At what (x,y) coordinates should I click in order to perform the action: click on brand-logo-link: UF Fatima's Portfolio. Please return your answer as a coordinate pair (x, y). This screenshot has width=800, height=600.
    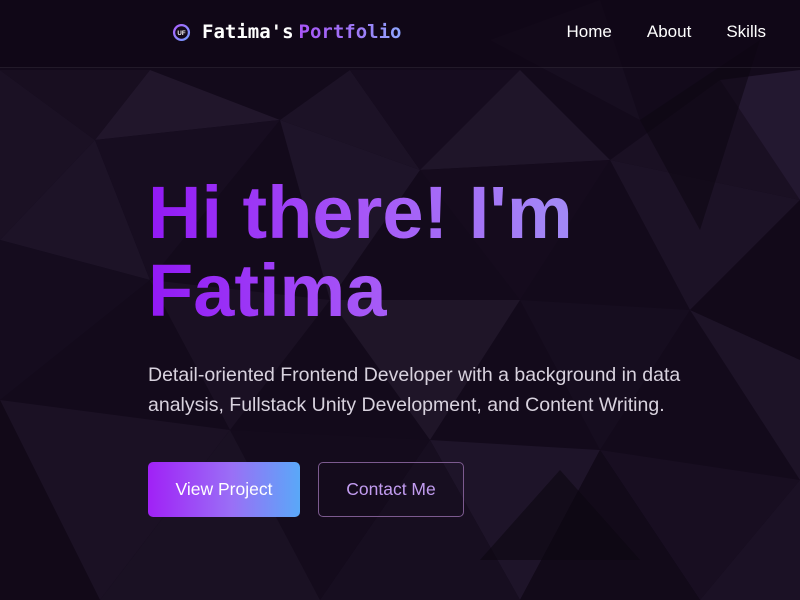
    Looking at the image, I should click on (286, 32).